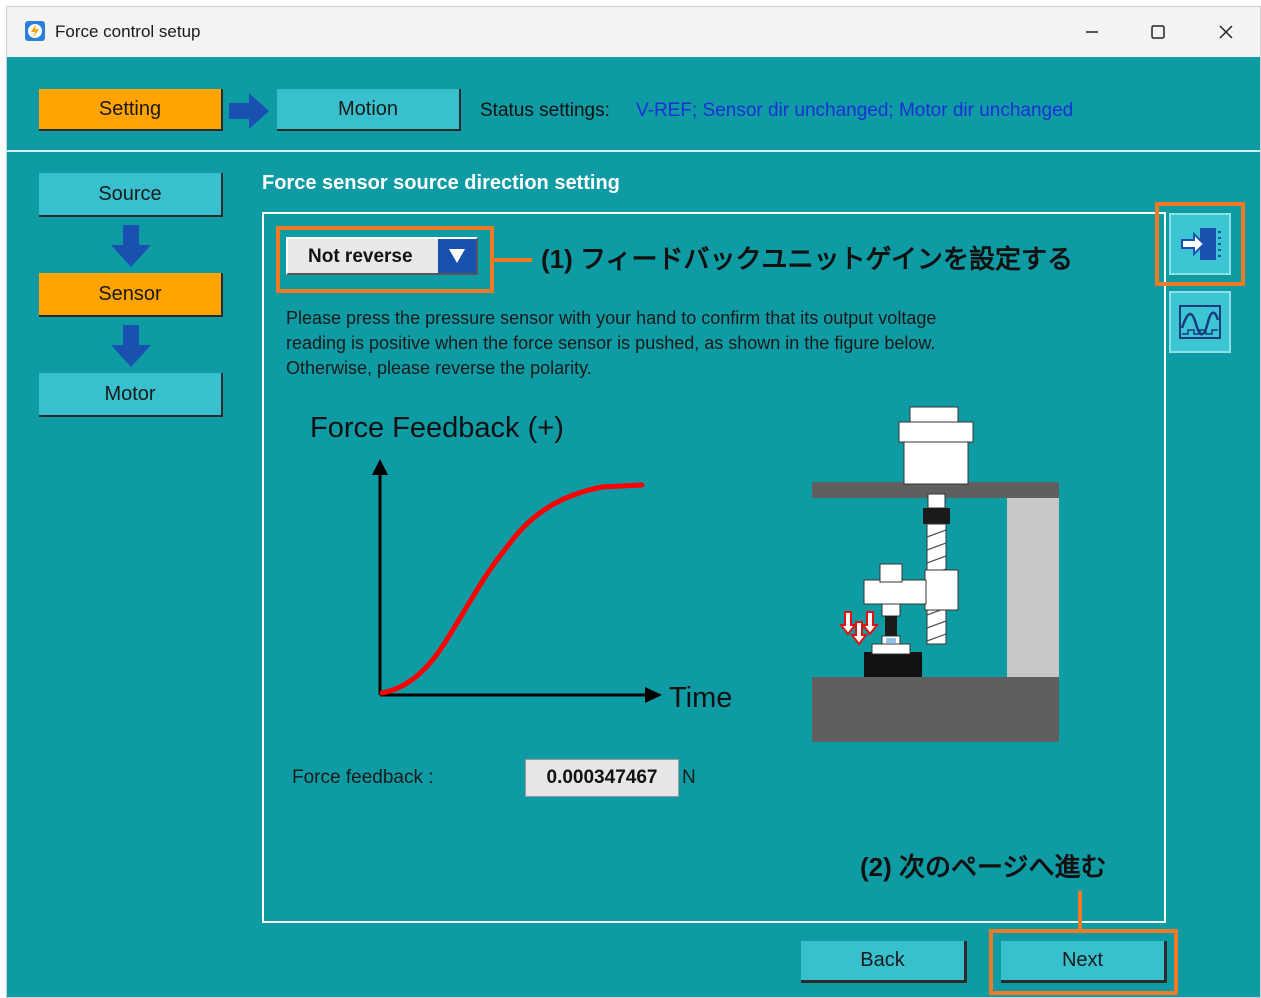  What do you see at coordinates (545, 110) in the screenshot?
I see `status-label: Status settings:` at bounding box center [545, 110].